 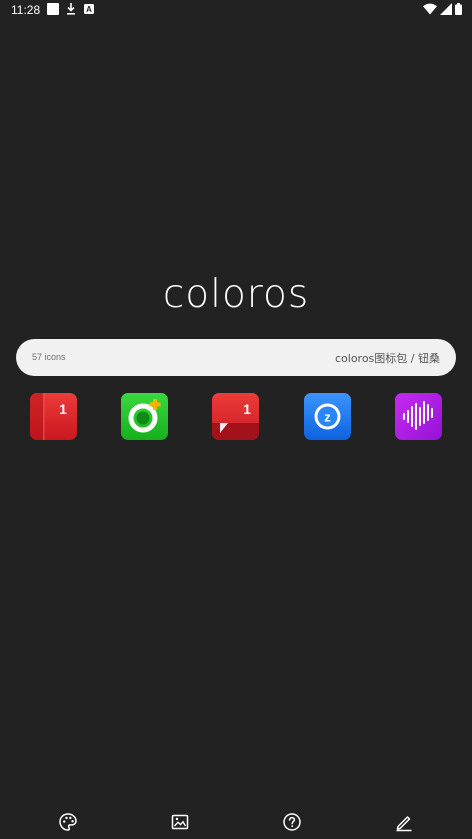 I want to click on green-ring-icon, so click(x=144, y=416).